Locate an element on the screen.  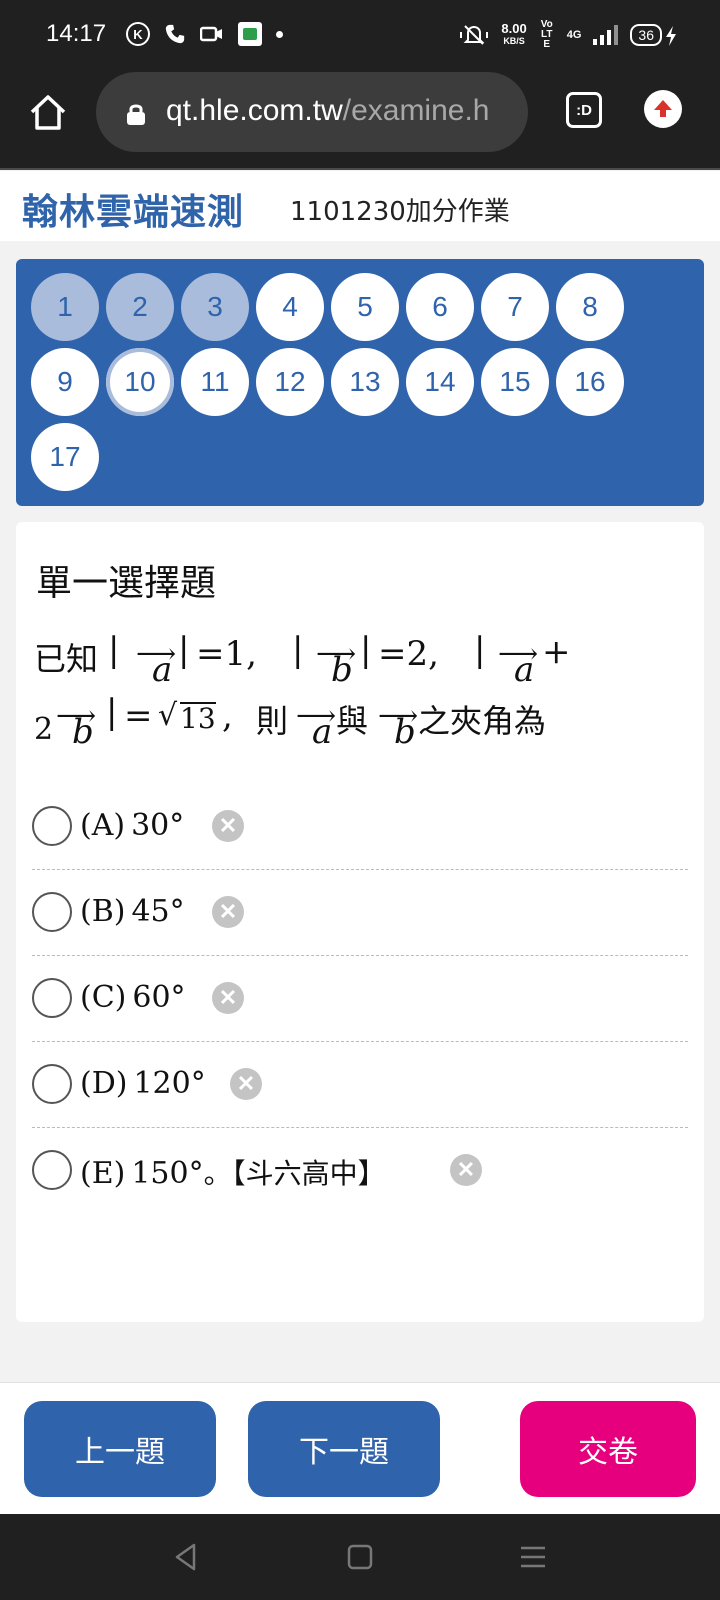
status-bar: 14:17 K 8.00 KB/S Vo LTE 4G 36 is located at coordinates (360, 35).